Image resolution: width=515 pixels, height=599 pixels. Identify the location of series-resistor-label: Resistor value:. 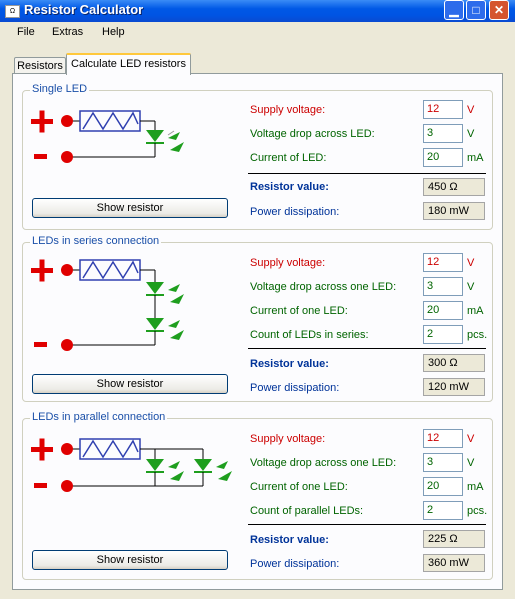
(289, 364).